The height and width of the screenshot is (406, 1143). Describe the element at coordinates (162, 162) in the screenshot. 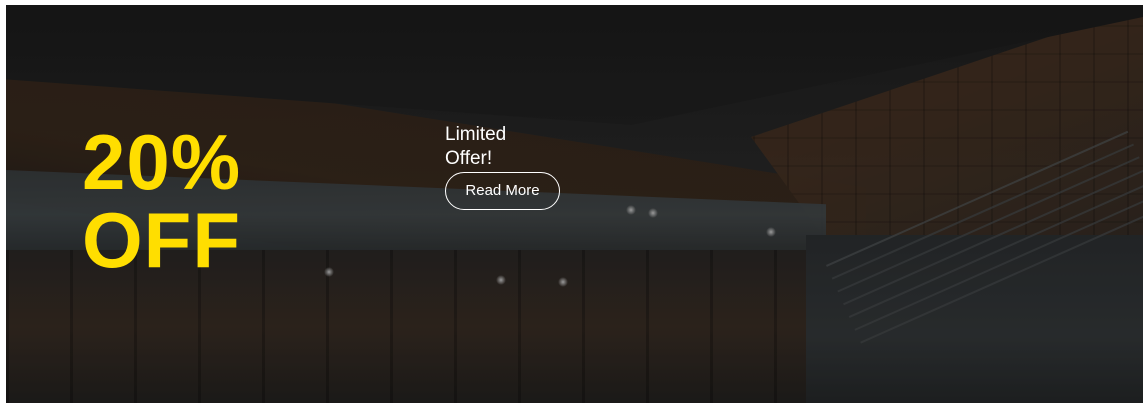

I see `discount-percent: 20%` at that location.